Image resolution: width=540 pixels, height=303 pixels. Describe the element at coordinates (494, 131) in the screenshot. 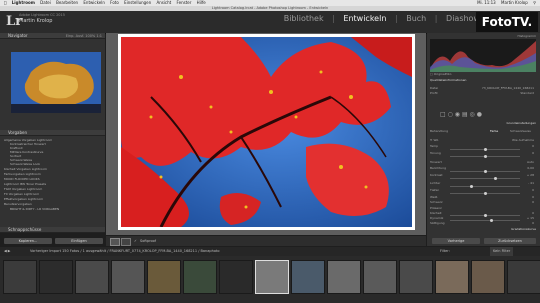

I see `treatment-color: Farbe` at that location.